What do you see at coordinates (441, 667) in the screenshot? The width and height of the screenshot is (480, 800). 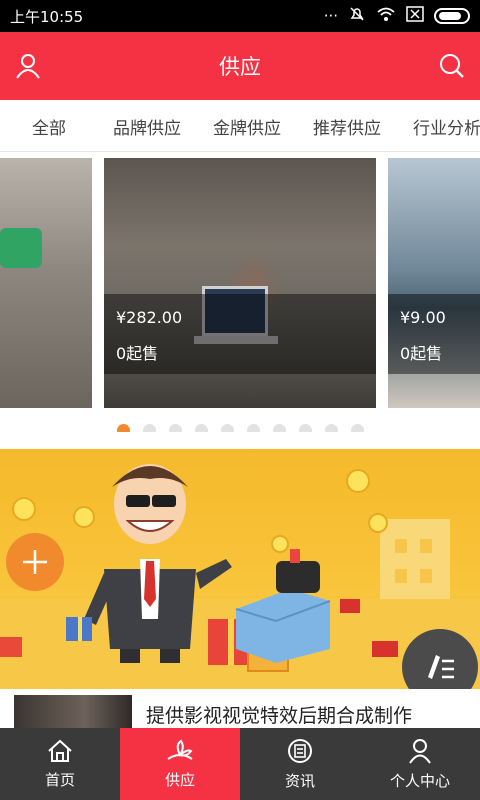 I see `edit-icon` at bounding box center [441, 667].